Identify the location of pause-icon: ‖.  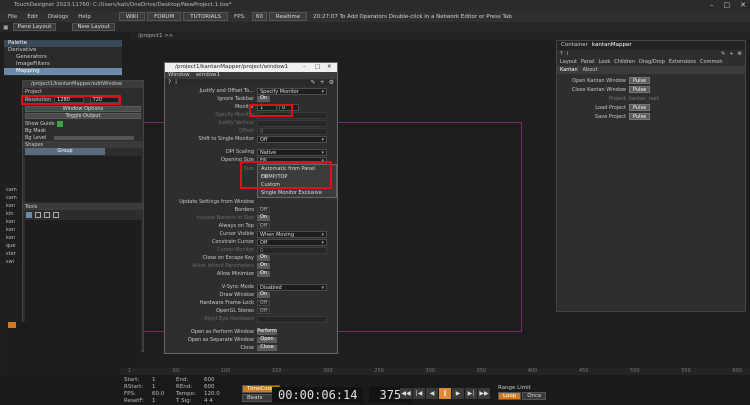
(445, 393).